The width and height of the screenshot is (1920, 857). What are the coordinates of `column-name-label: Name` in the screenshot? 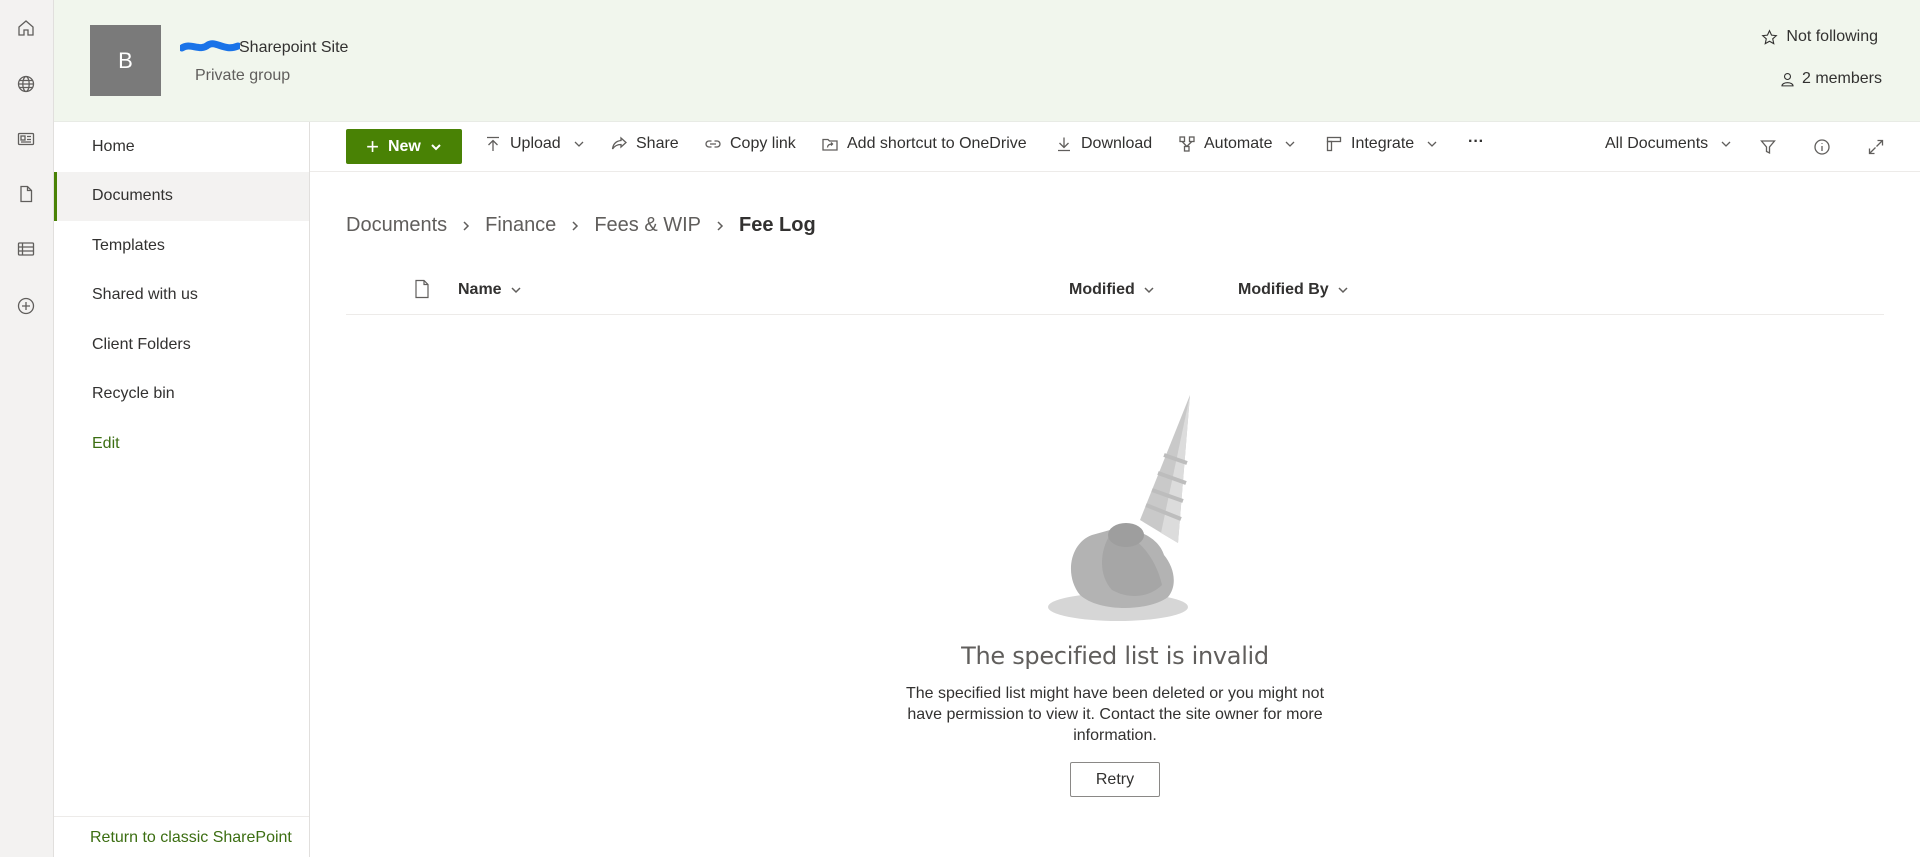 It's located at (480, 289).